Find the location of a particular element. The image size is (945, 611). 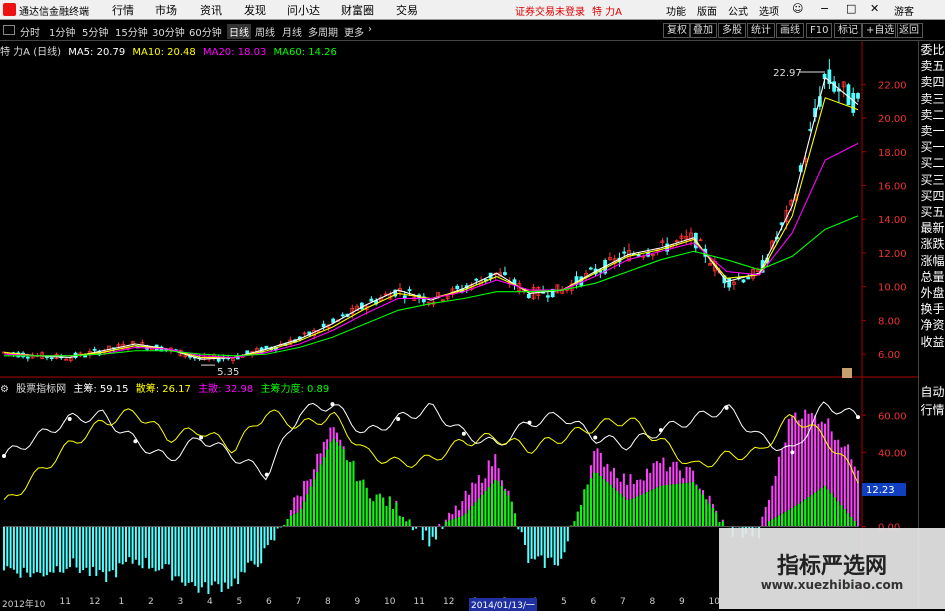

menu-trade: 交易 is located at coordinates (407, 10).